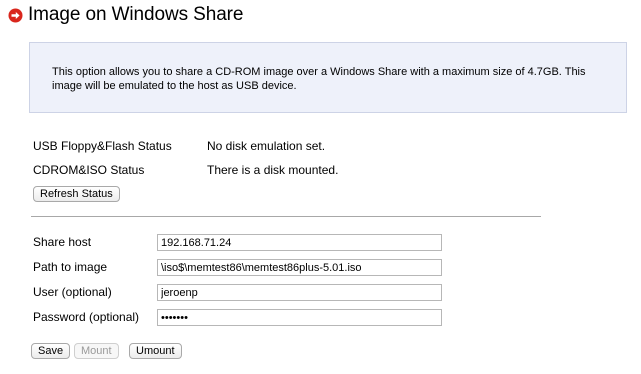 The width and height of the screenshot is (641, 374). I want to click on usb-status-label: USB Floppy&Flash Status, so click(102, 146).